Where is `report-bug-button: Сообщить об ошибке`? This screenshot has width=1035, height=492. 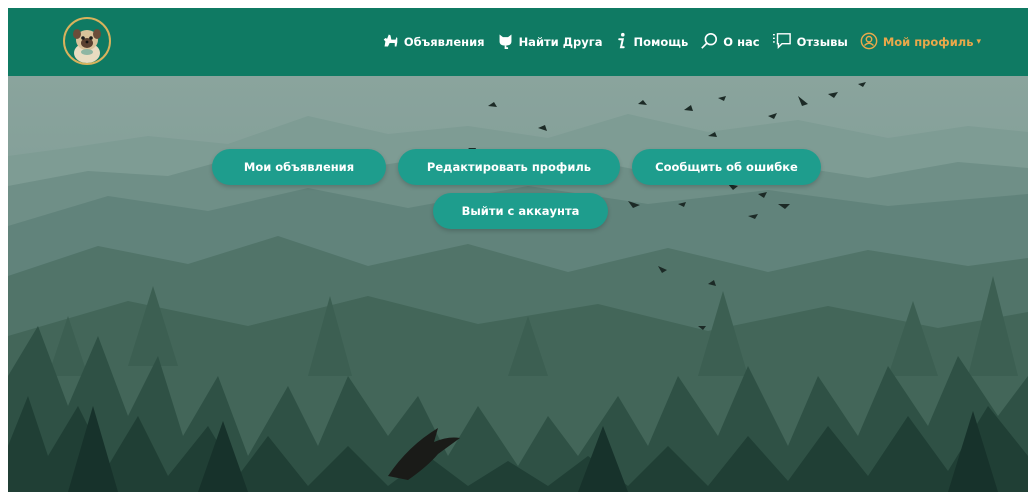
report-bug-button: Сообщить об ошибке is located at coordinates (726, 167).